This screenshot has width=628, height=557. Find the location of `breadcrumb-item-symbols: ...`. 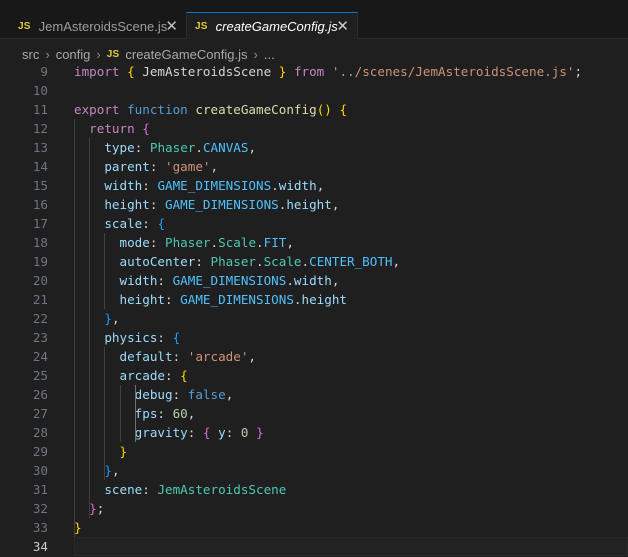

breadcrumb-item-symbols: ... is located at coordinates (269, 54).